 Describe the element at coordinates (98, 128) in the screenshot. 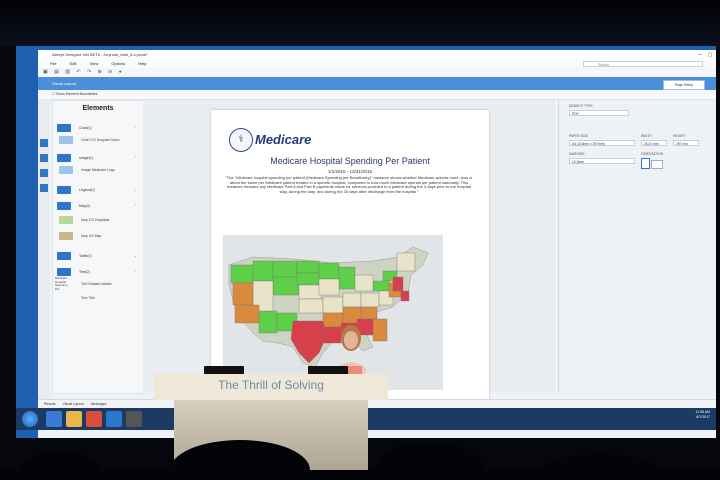

I see `element-group-chart: Chart(1) ⌃` at that location.